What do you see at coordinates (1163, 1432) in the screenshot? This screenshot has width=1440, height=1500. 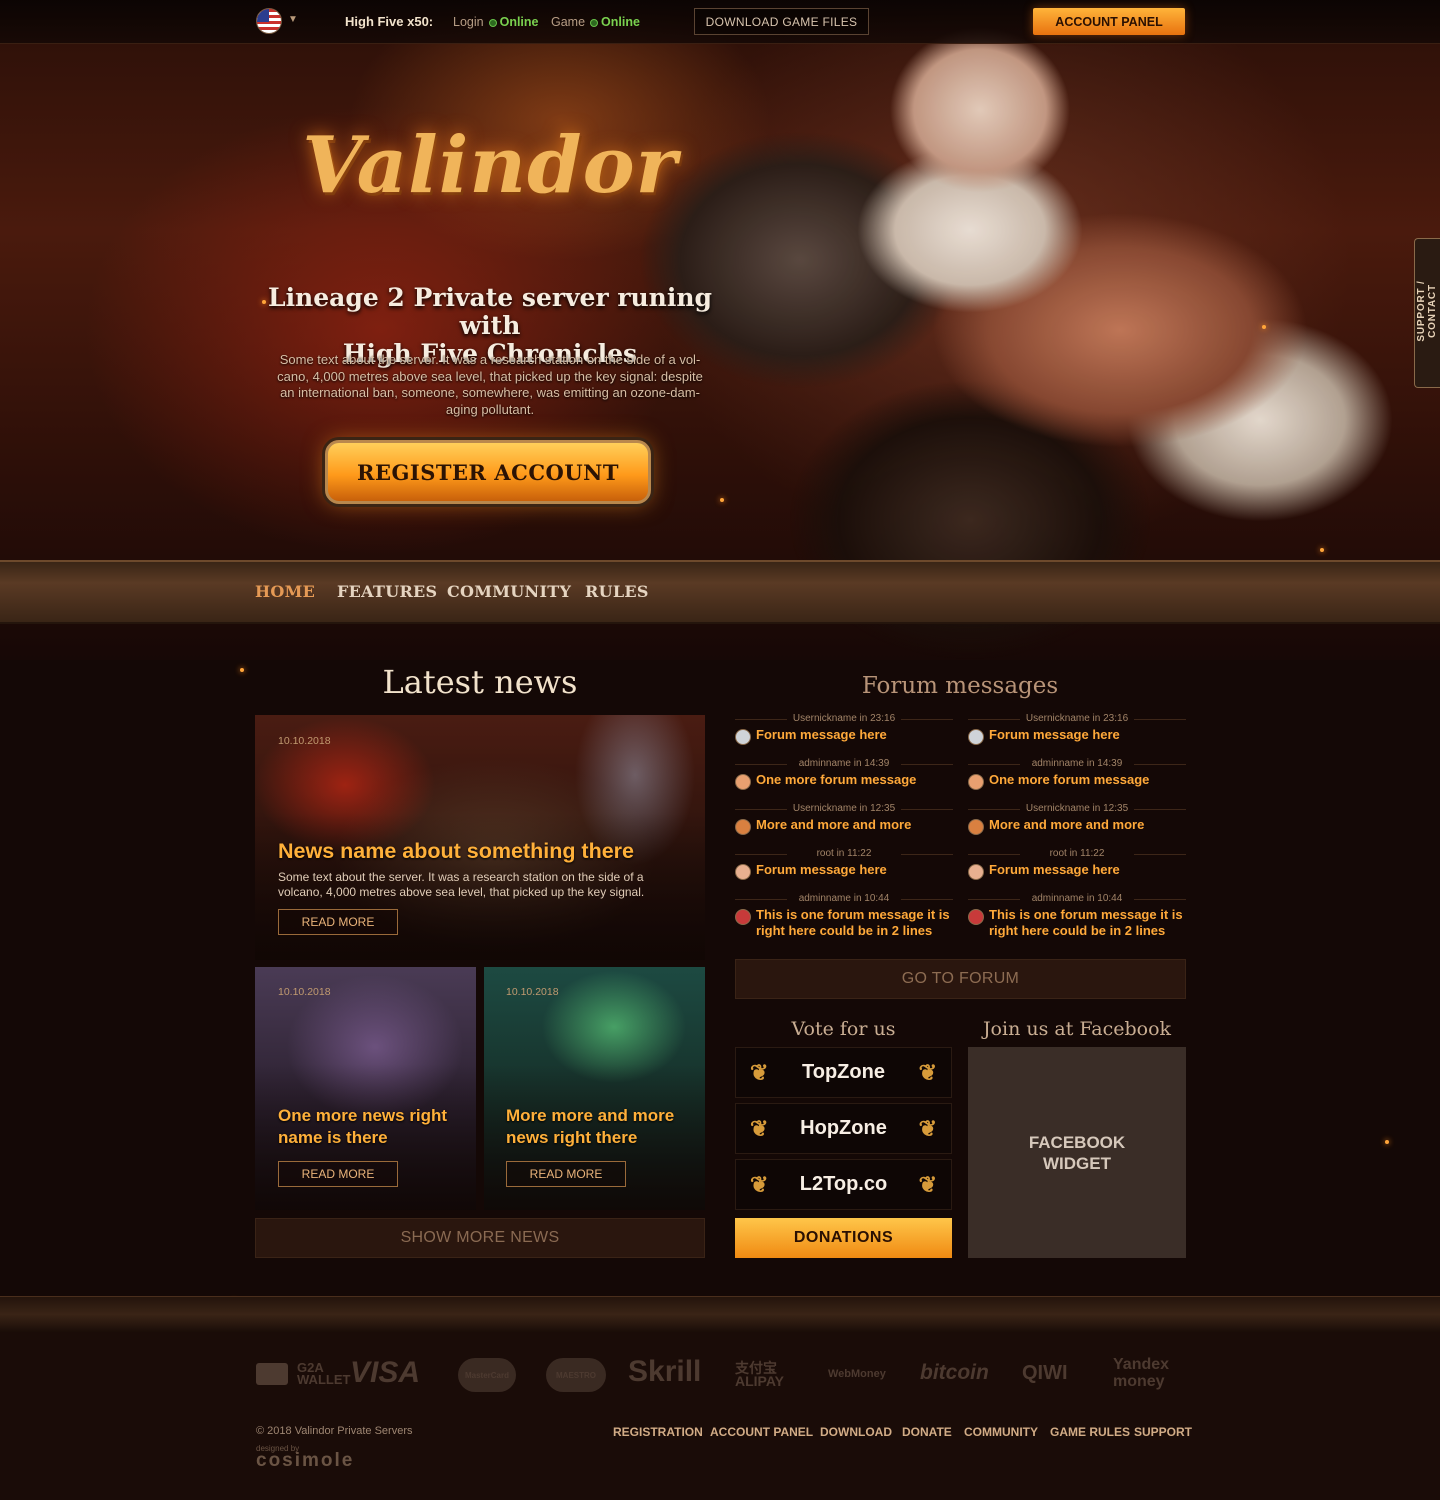 I see `footer-link-support: SUPPORT` at bounding box center [1163, 1432].